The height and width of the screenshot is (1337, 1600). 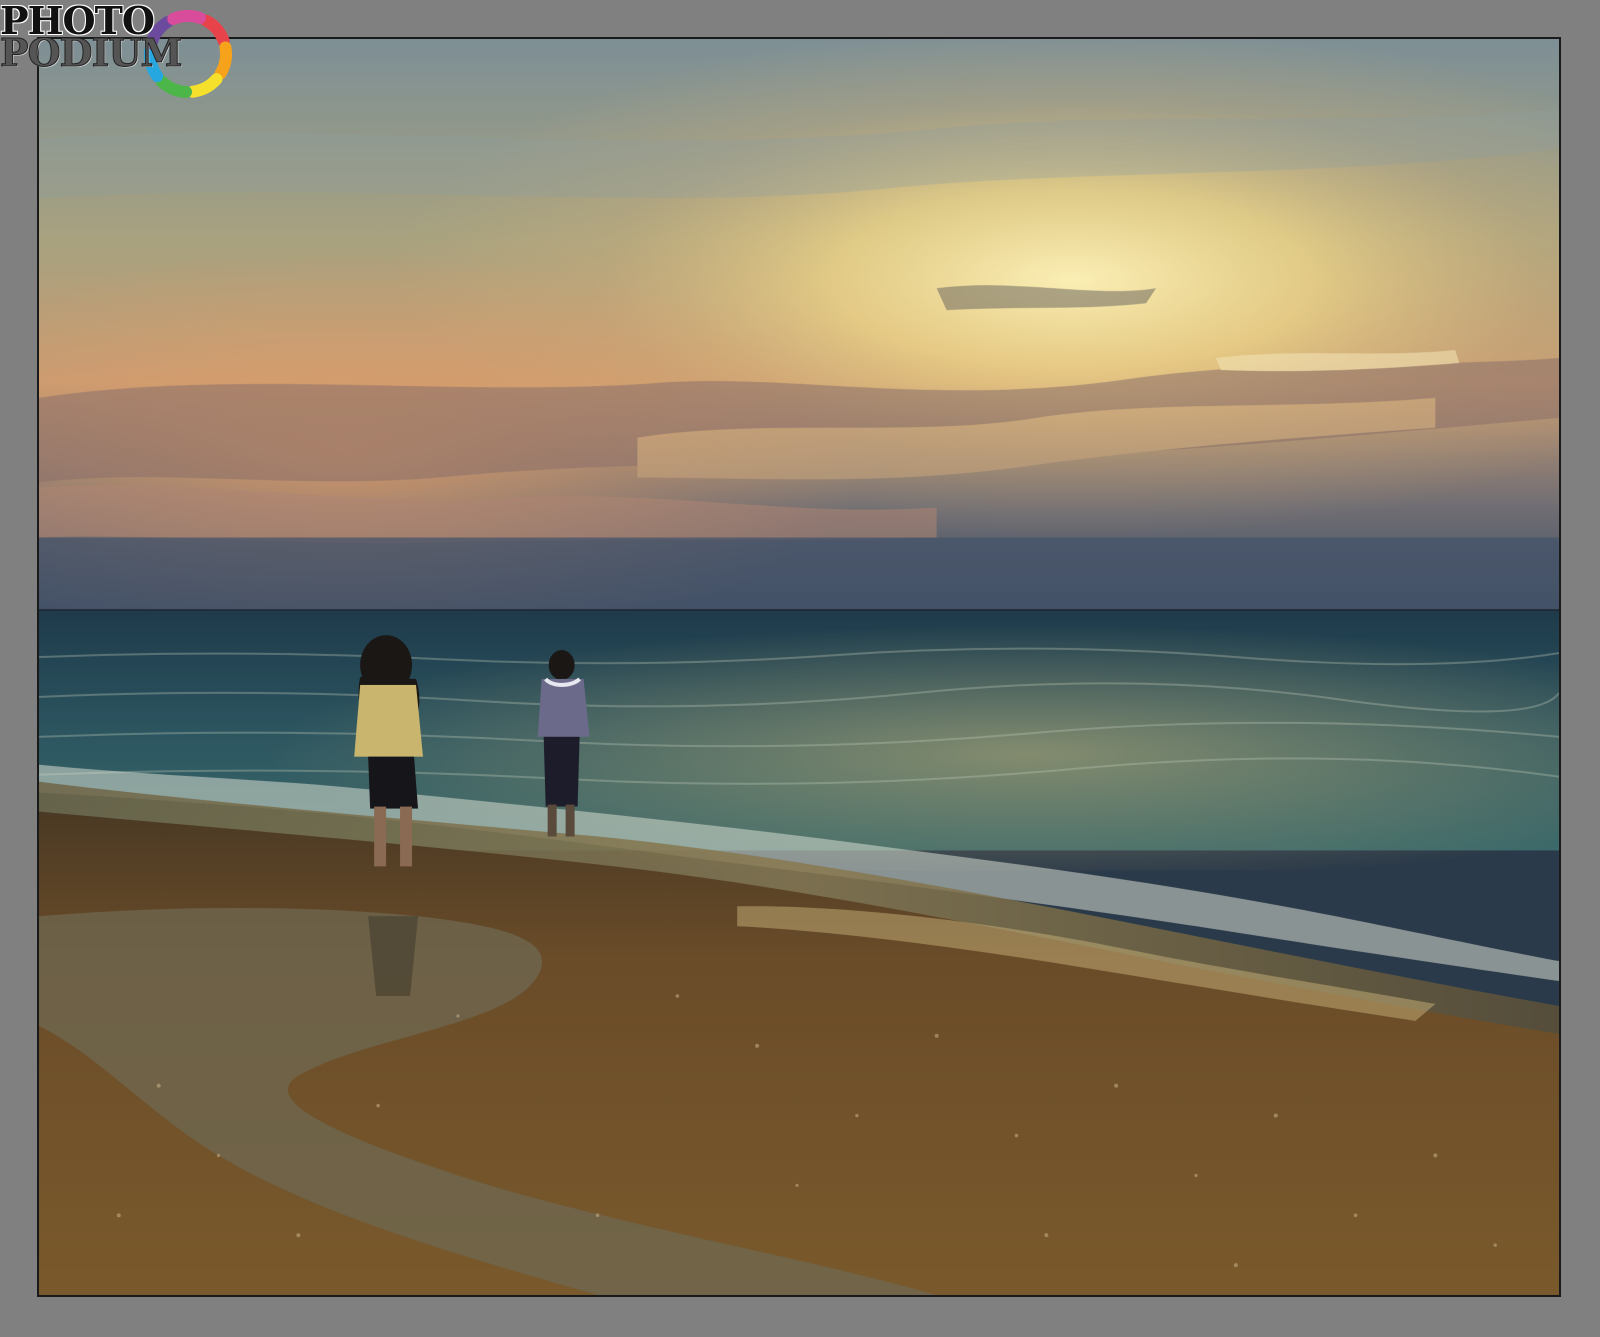 What do you see at coordinates (799, 575) in the screenshot?
I see `horizon-haze` at bounding box center [799, 575].